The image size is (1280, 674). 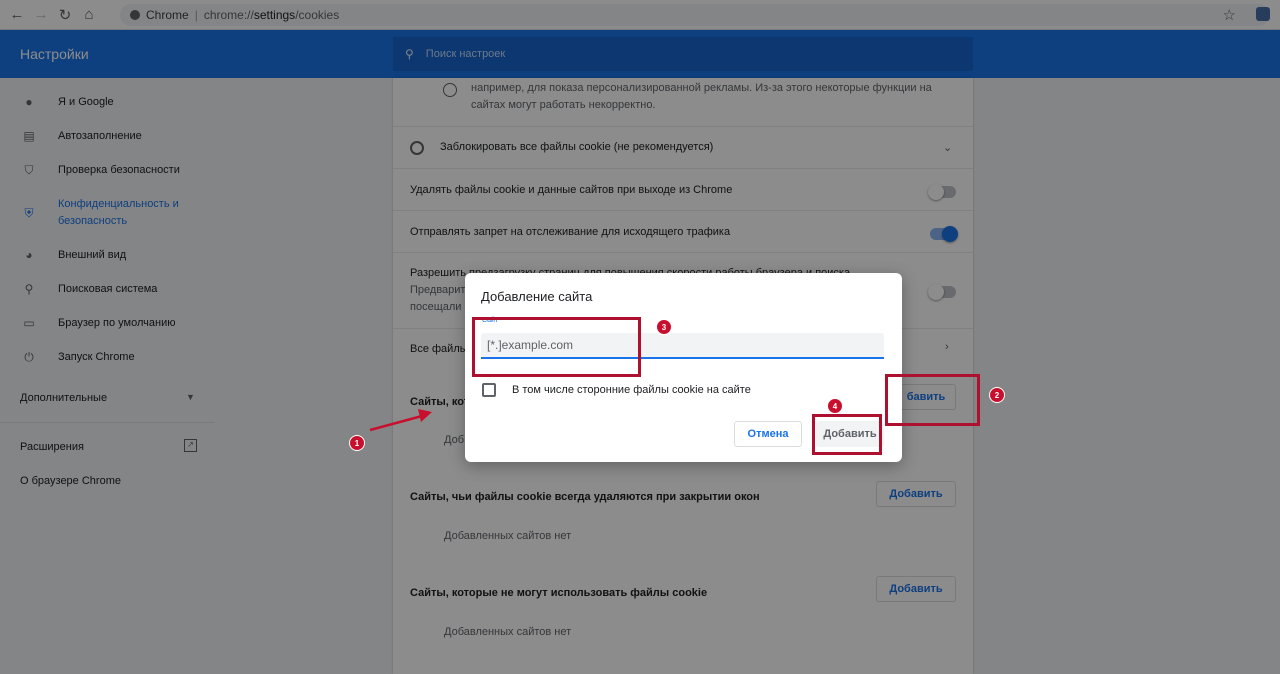 What do you see at coordinates (997, 395) in the screenshot?
I see `annotation-badge-2: 2` at bounding box center [997, 395].